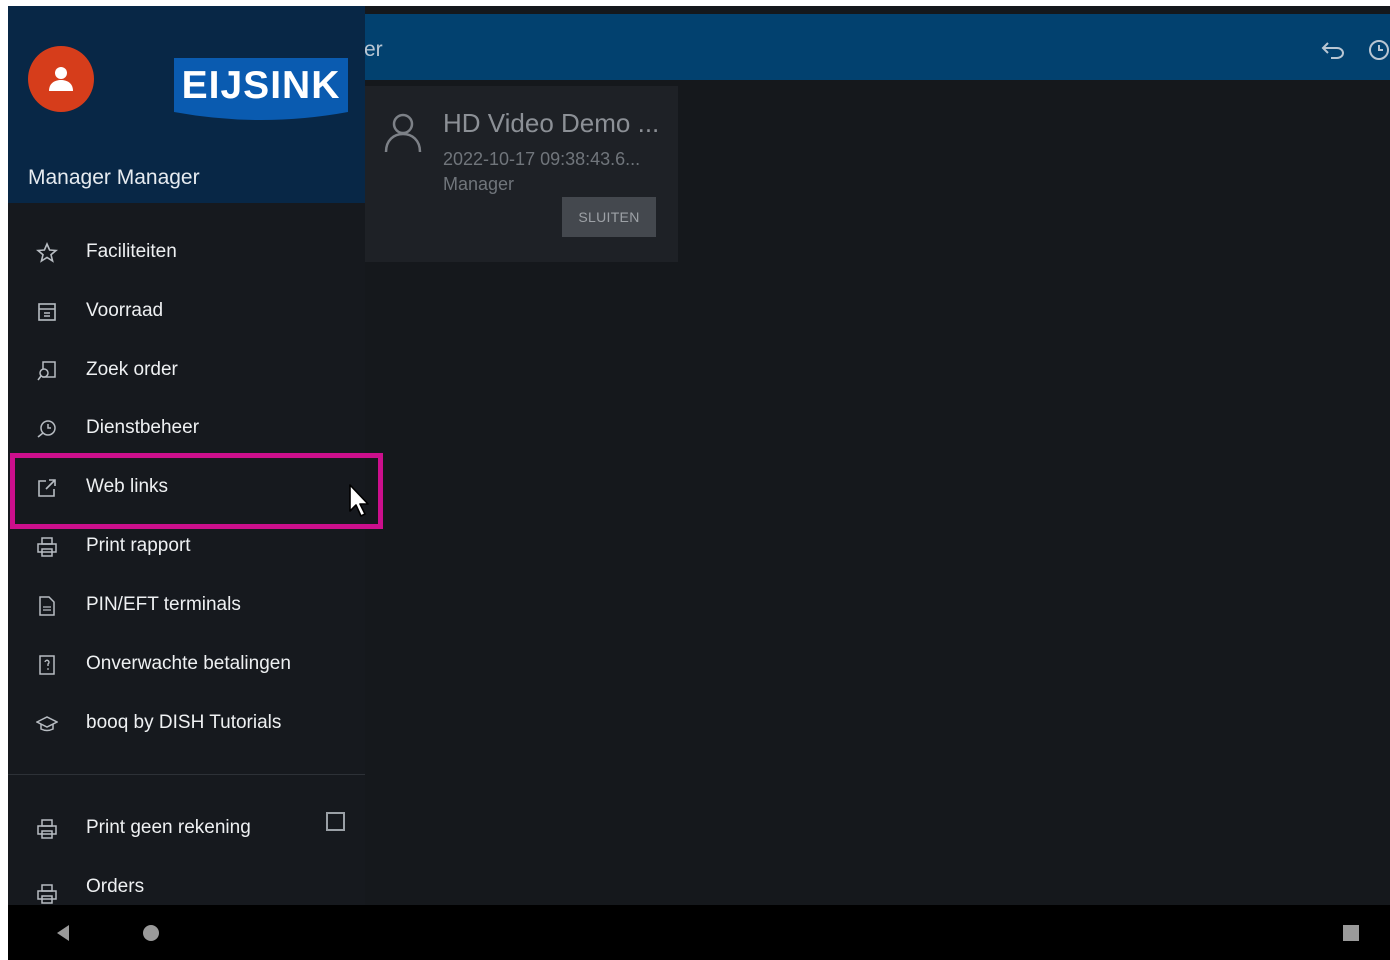 The width and height of the screenshot is (1390, 960). What do you see at coordinates (131, 251) in the screenshot?
I see `menu-item-label: Faciliteiten` at bounding box center [131, 251].